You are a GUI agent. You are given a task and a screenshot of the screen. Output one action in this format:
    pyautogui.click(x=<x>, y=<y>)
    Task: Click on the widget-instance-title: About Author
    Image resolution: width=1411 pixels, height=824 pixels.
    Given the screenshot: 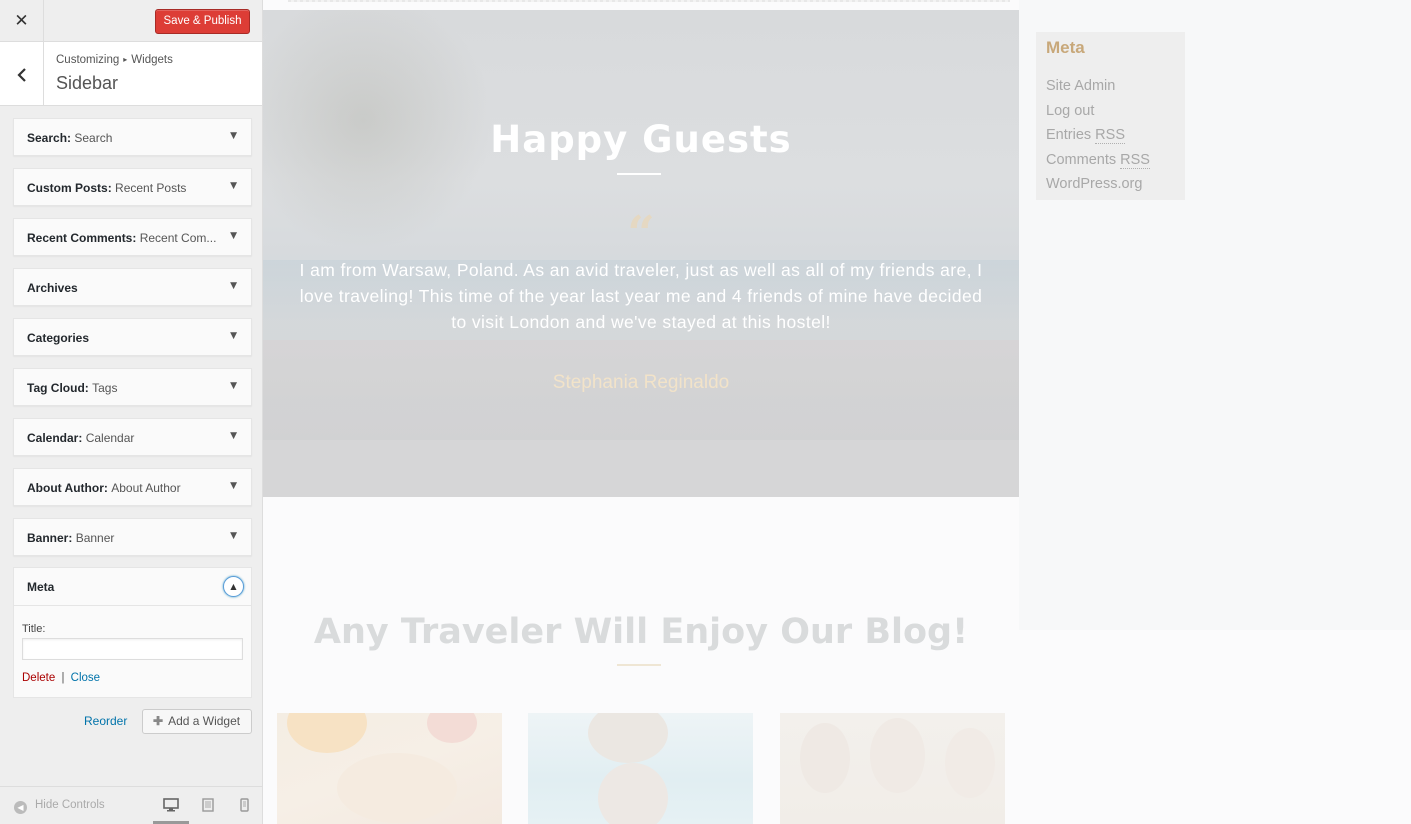 What is the action you would take?
    pyautogui.click(x=146, y=488)
    